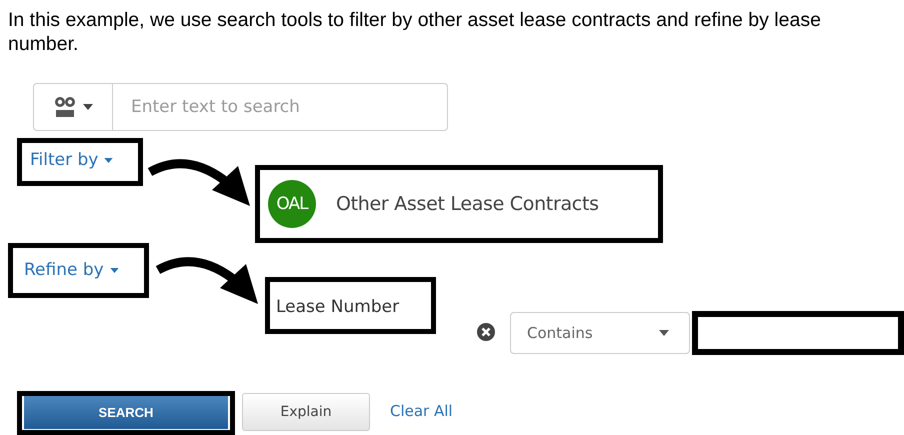  Describe the element at coordinates (350, 305) in the screenshot. I see `field-label: Lease Number` at that location.